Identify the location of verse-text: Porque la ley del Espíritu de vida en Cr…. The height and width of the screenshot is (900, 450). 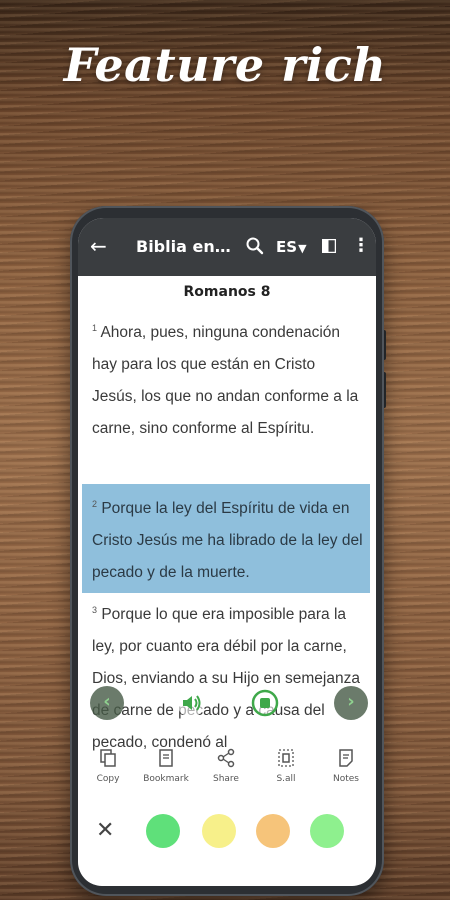
(227, 540).